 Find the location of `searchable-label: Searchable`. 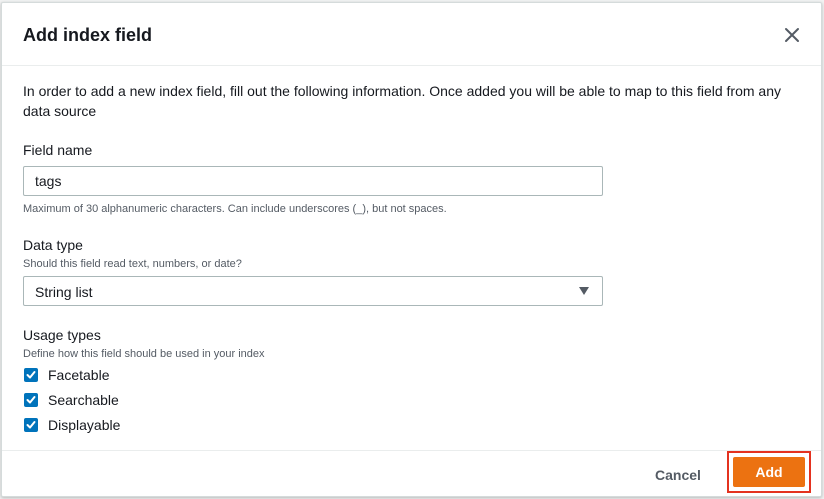

searchable-label: Searchable is located at coordinates (83, 400).